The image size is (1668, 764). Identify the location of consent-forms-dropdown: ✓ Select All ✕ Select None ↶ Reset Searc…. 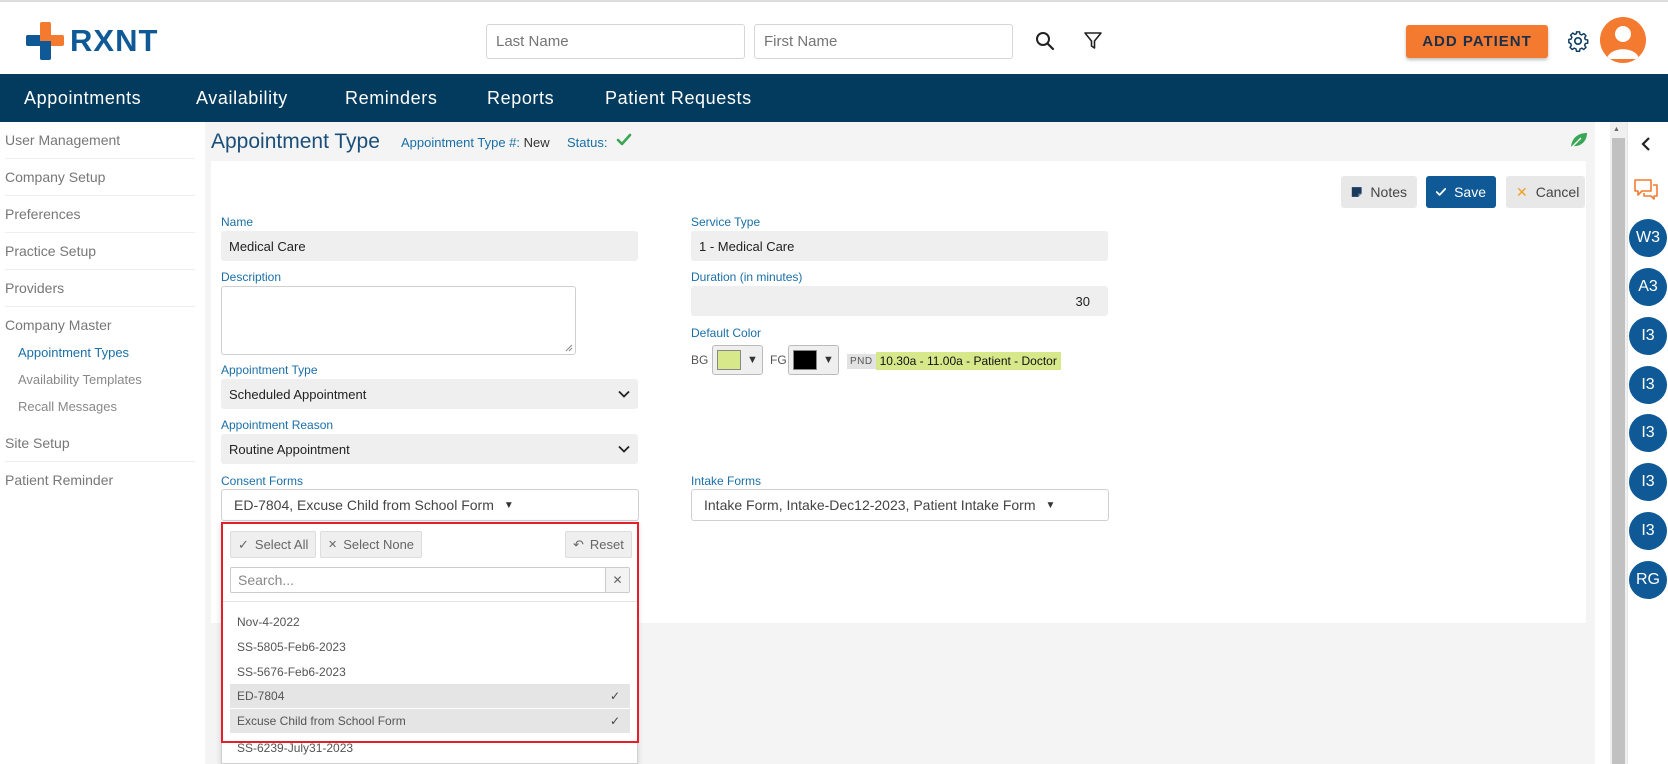
(429, 643).